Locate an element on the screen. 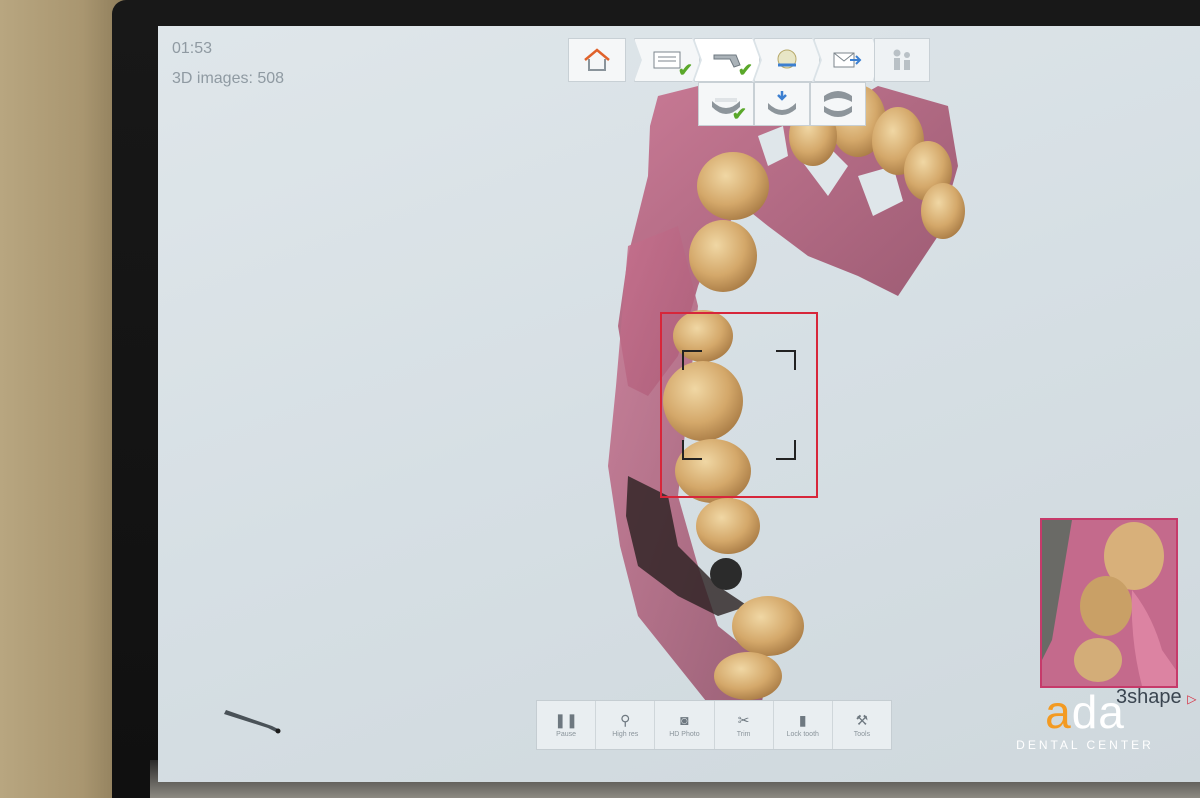  scanner-handpiece-icon is located at coordinates (252, 722).